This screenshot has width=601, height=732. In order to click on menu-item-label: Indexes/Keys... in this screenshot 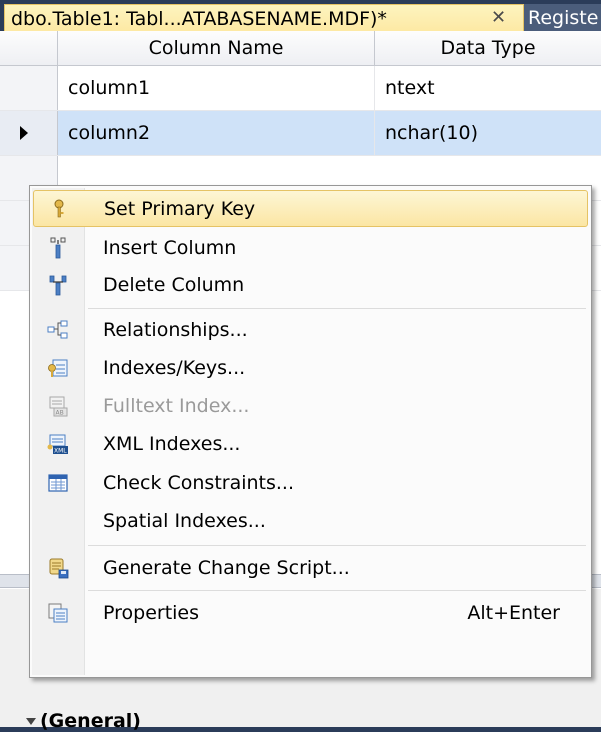, I will do `click(174, 368)`.